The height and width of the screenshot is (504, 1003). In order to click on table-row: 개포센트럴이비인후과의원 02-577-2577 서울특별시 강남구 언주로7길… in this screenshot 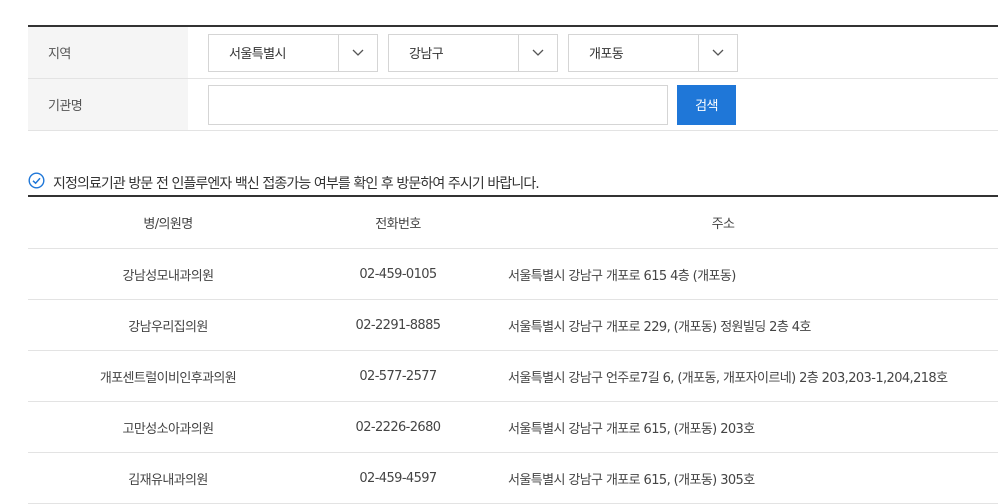, I will do `click(513, 376)`.